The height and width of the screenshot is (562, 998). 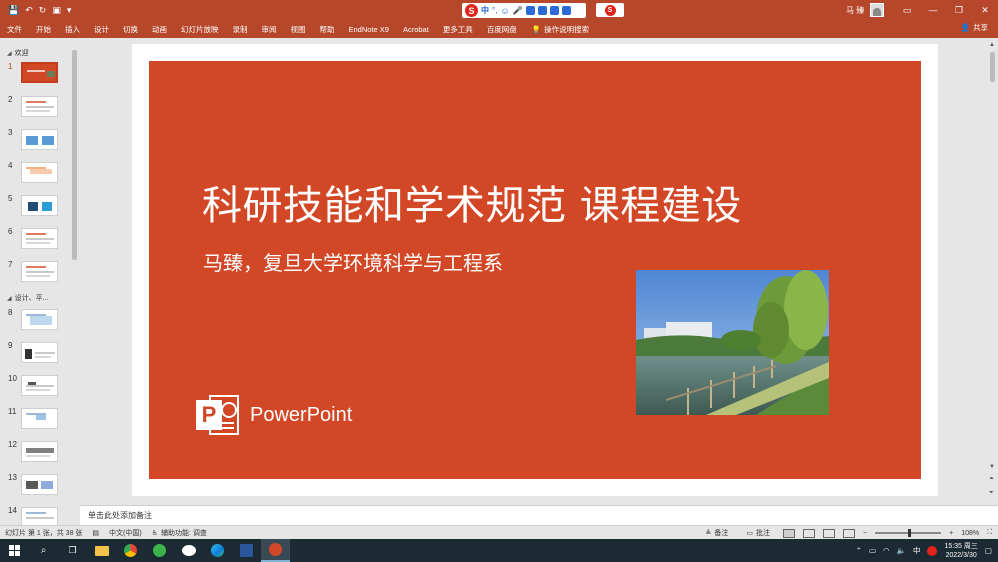 What do you see at coordinates (732, 342) in the screenshot?
I see `campus-lake-photo` at bounding box center [732, 342].